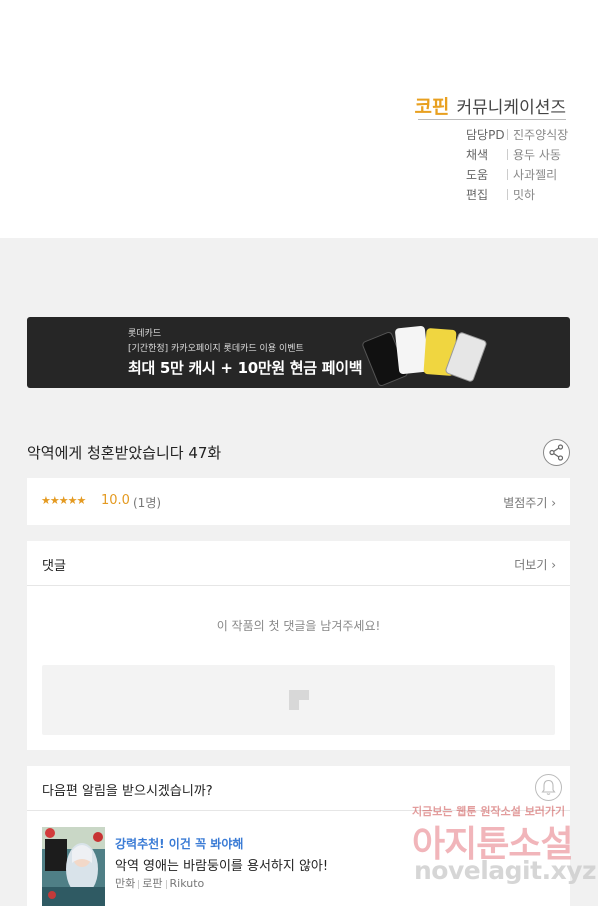 This screenshot has width=598, height=906. What do you see at coordinates (221, 864) in the screenshot?
I see `recommendation-title: 악역 영애는 바람둥이를 용서하지 않아!` at bounding box center [221, 864].